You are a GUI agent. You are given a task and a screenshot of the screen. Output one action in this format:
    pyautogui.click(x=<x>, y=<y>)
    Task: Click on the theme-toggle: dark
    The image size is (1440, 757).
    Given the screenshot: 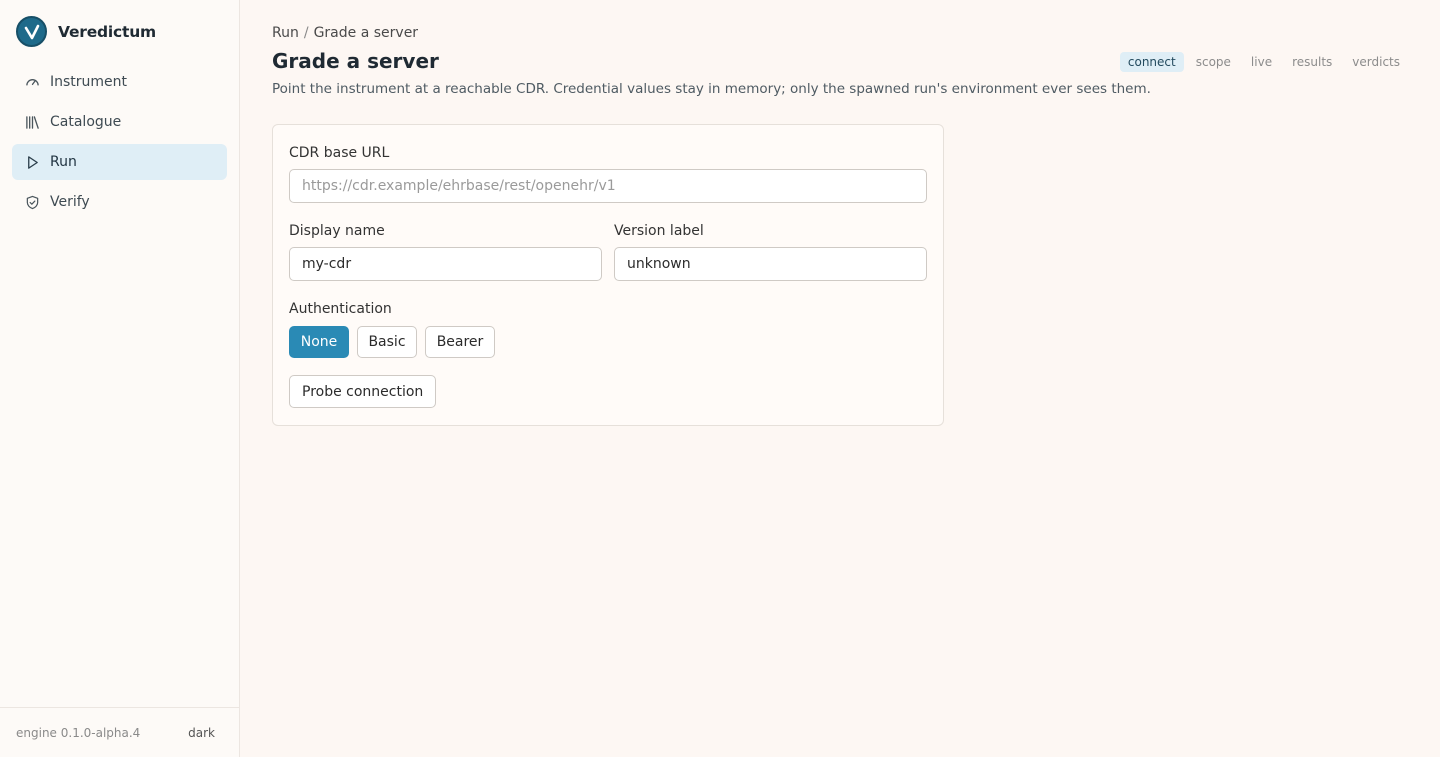 What is the action you would take?
    pyautogui.click(x=201, y=733)
    